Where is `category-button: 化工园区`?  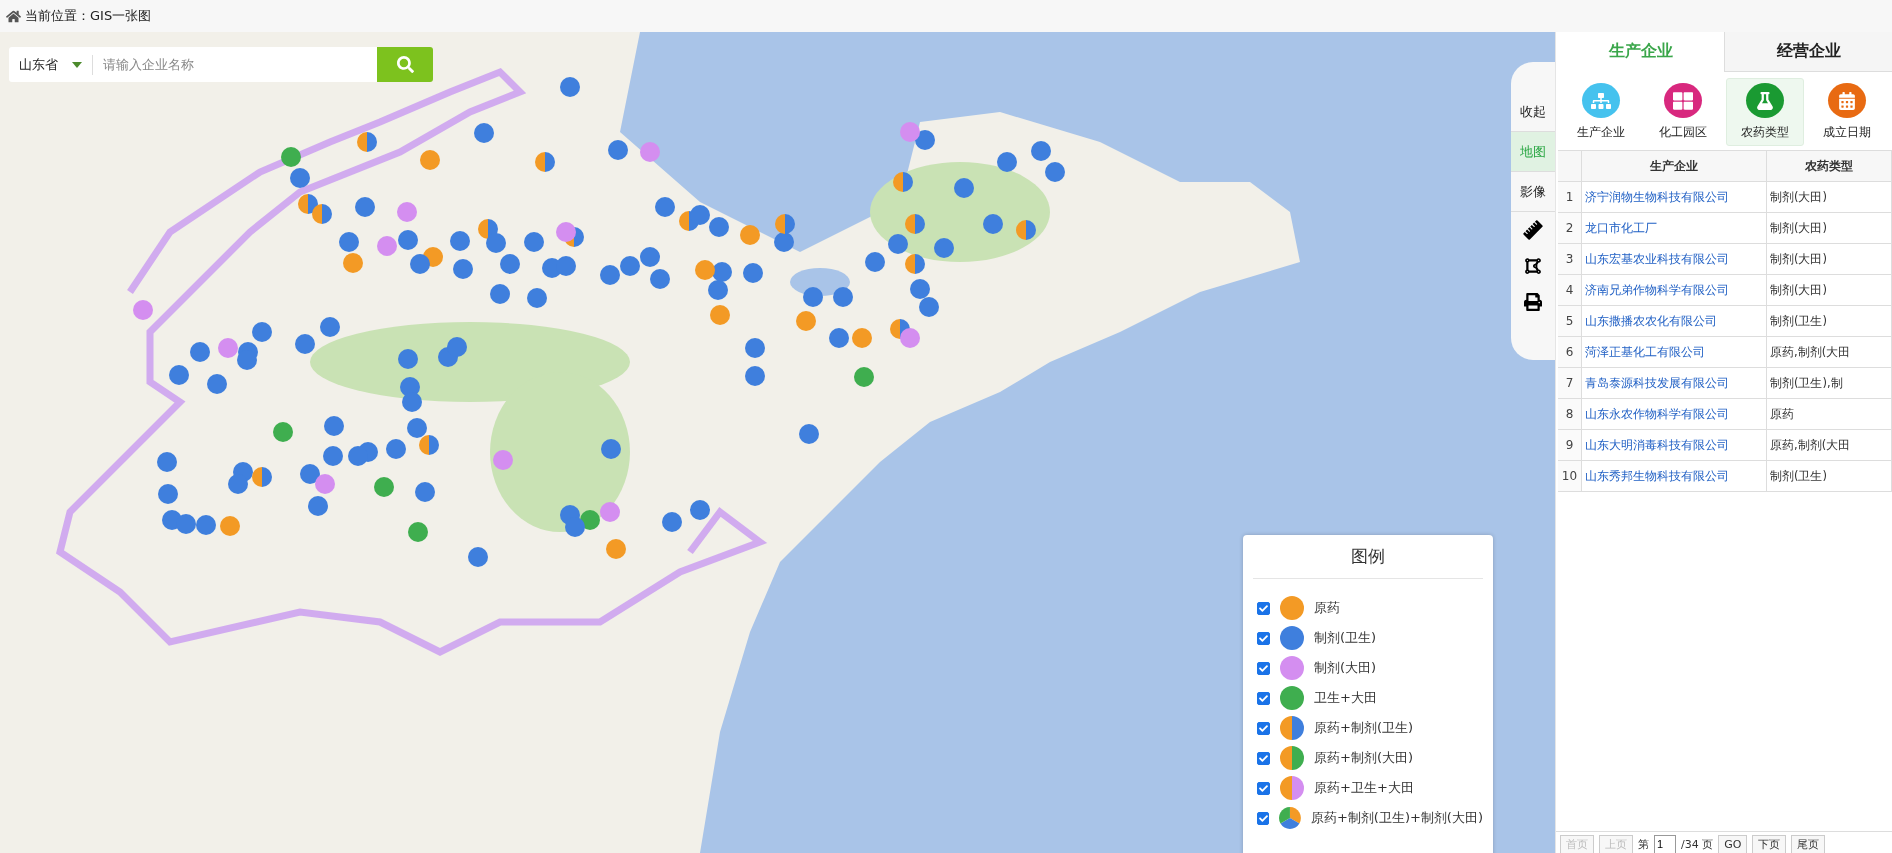
category-button: 化工园区 is located at coordinates (1683, 112).